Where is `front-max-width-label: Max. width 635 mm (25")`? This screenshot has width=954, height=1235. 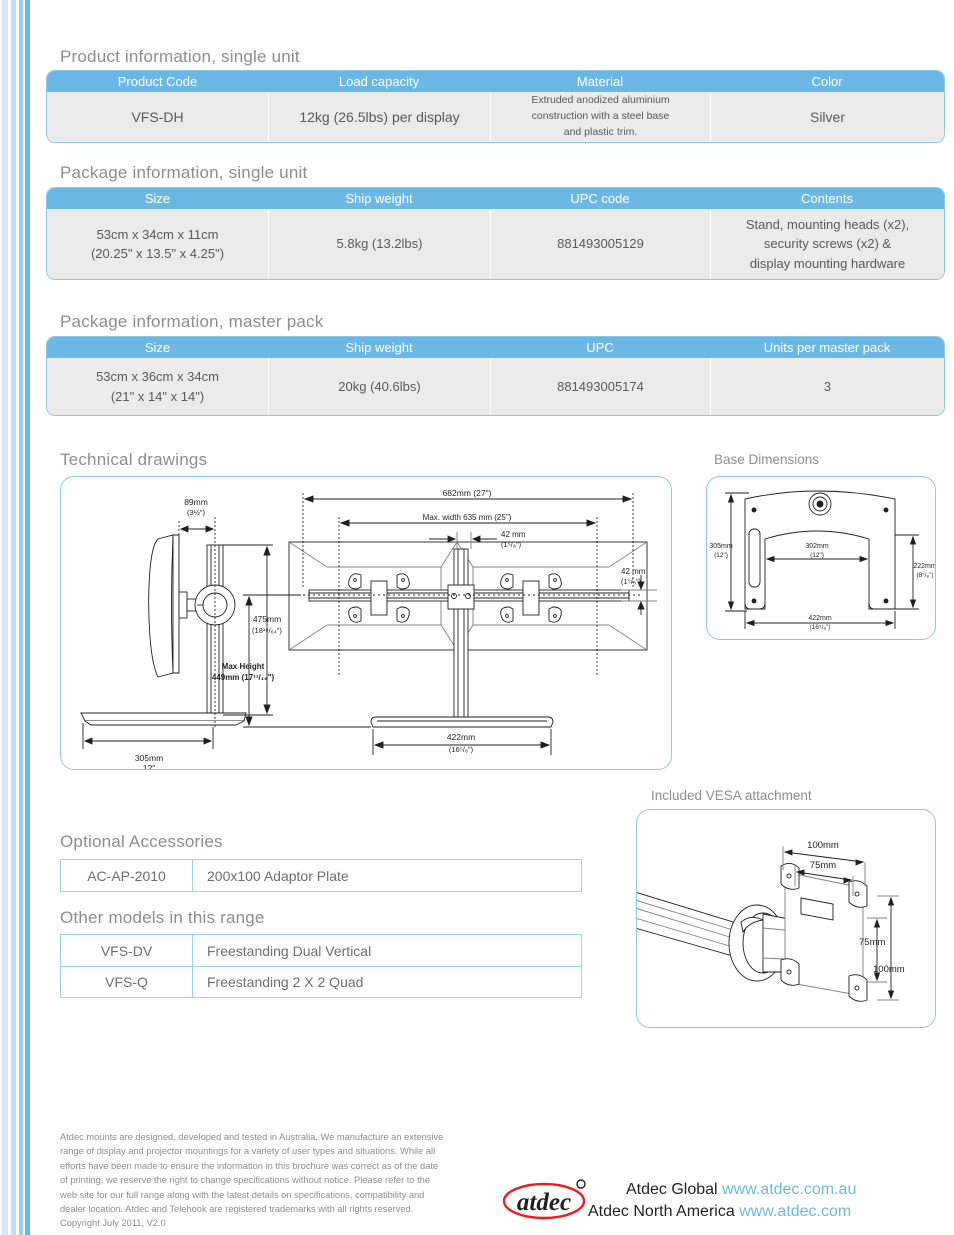 front-max-width-label: Max. width 635 mm (25") is located at coordinates (467, 517).